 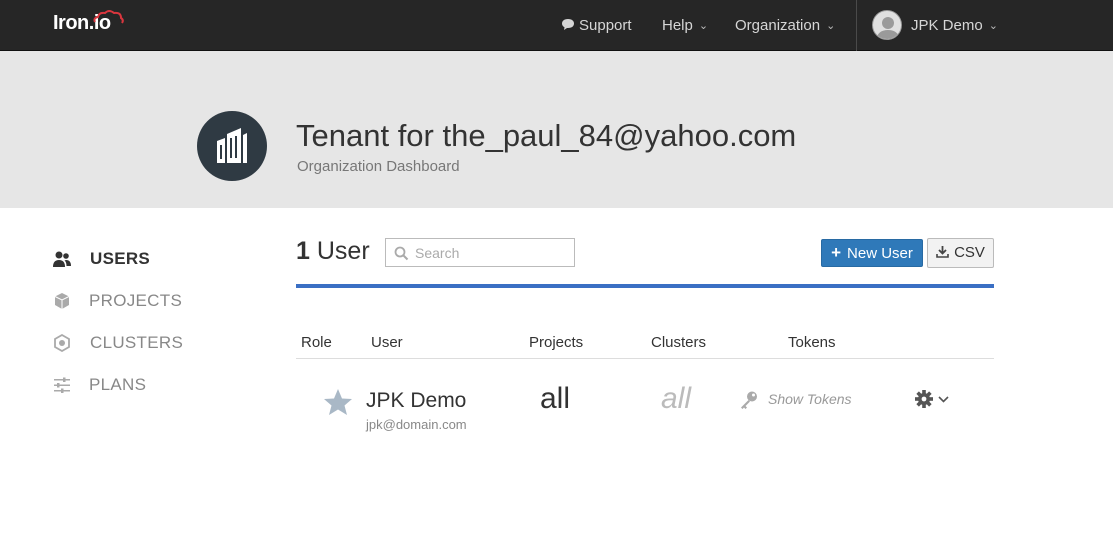 What do you see at coordinates (108, 17) in the screenshot?
I see `cloud-logo-icon` at bounding box center [108, 17].